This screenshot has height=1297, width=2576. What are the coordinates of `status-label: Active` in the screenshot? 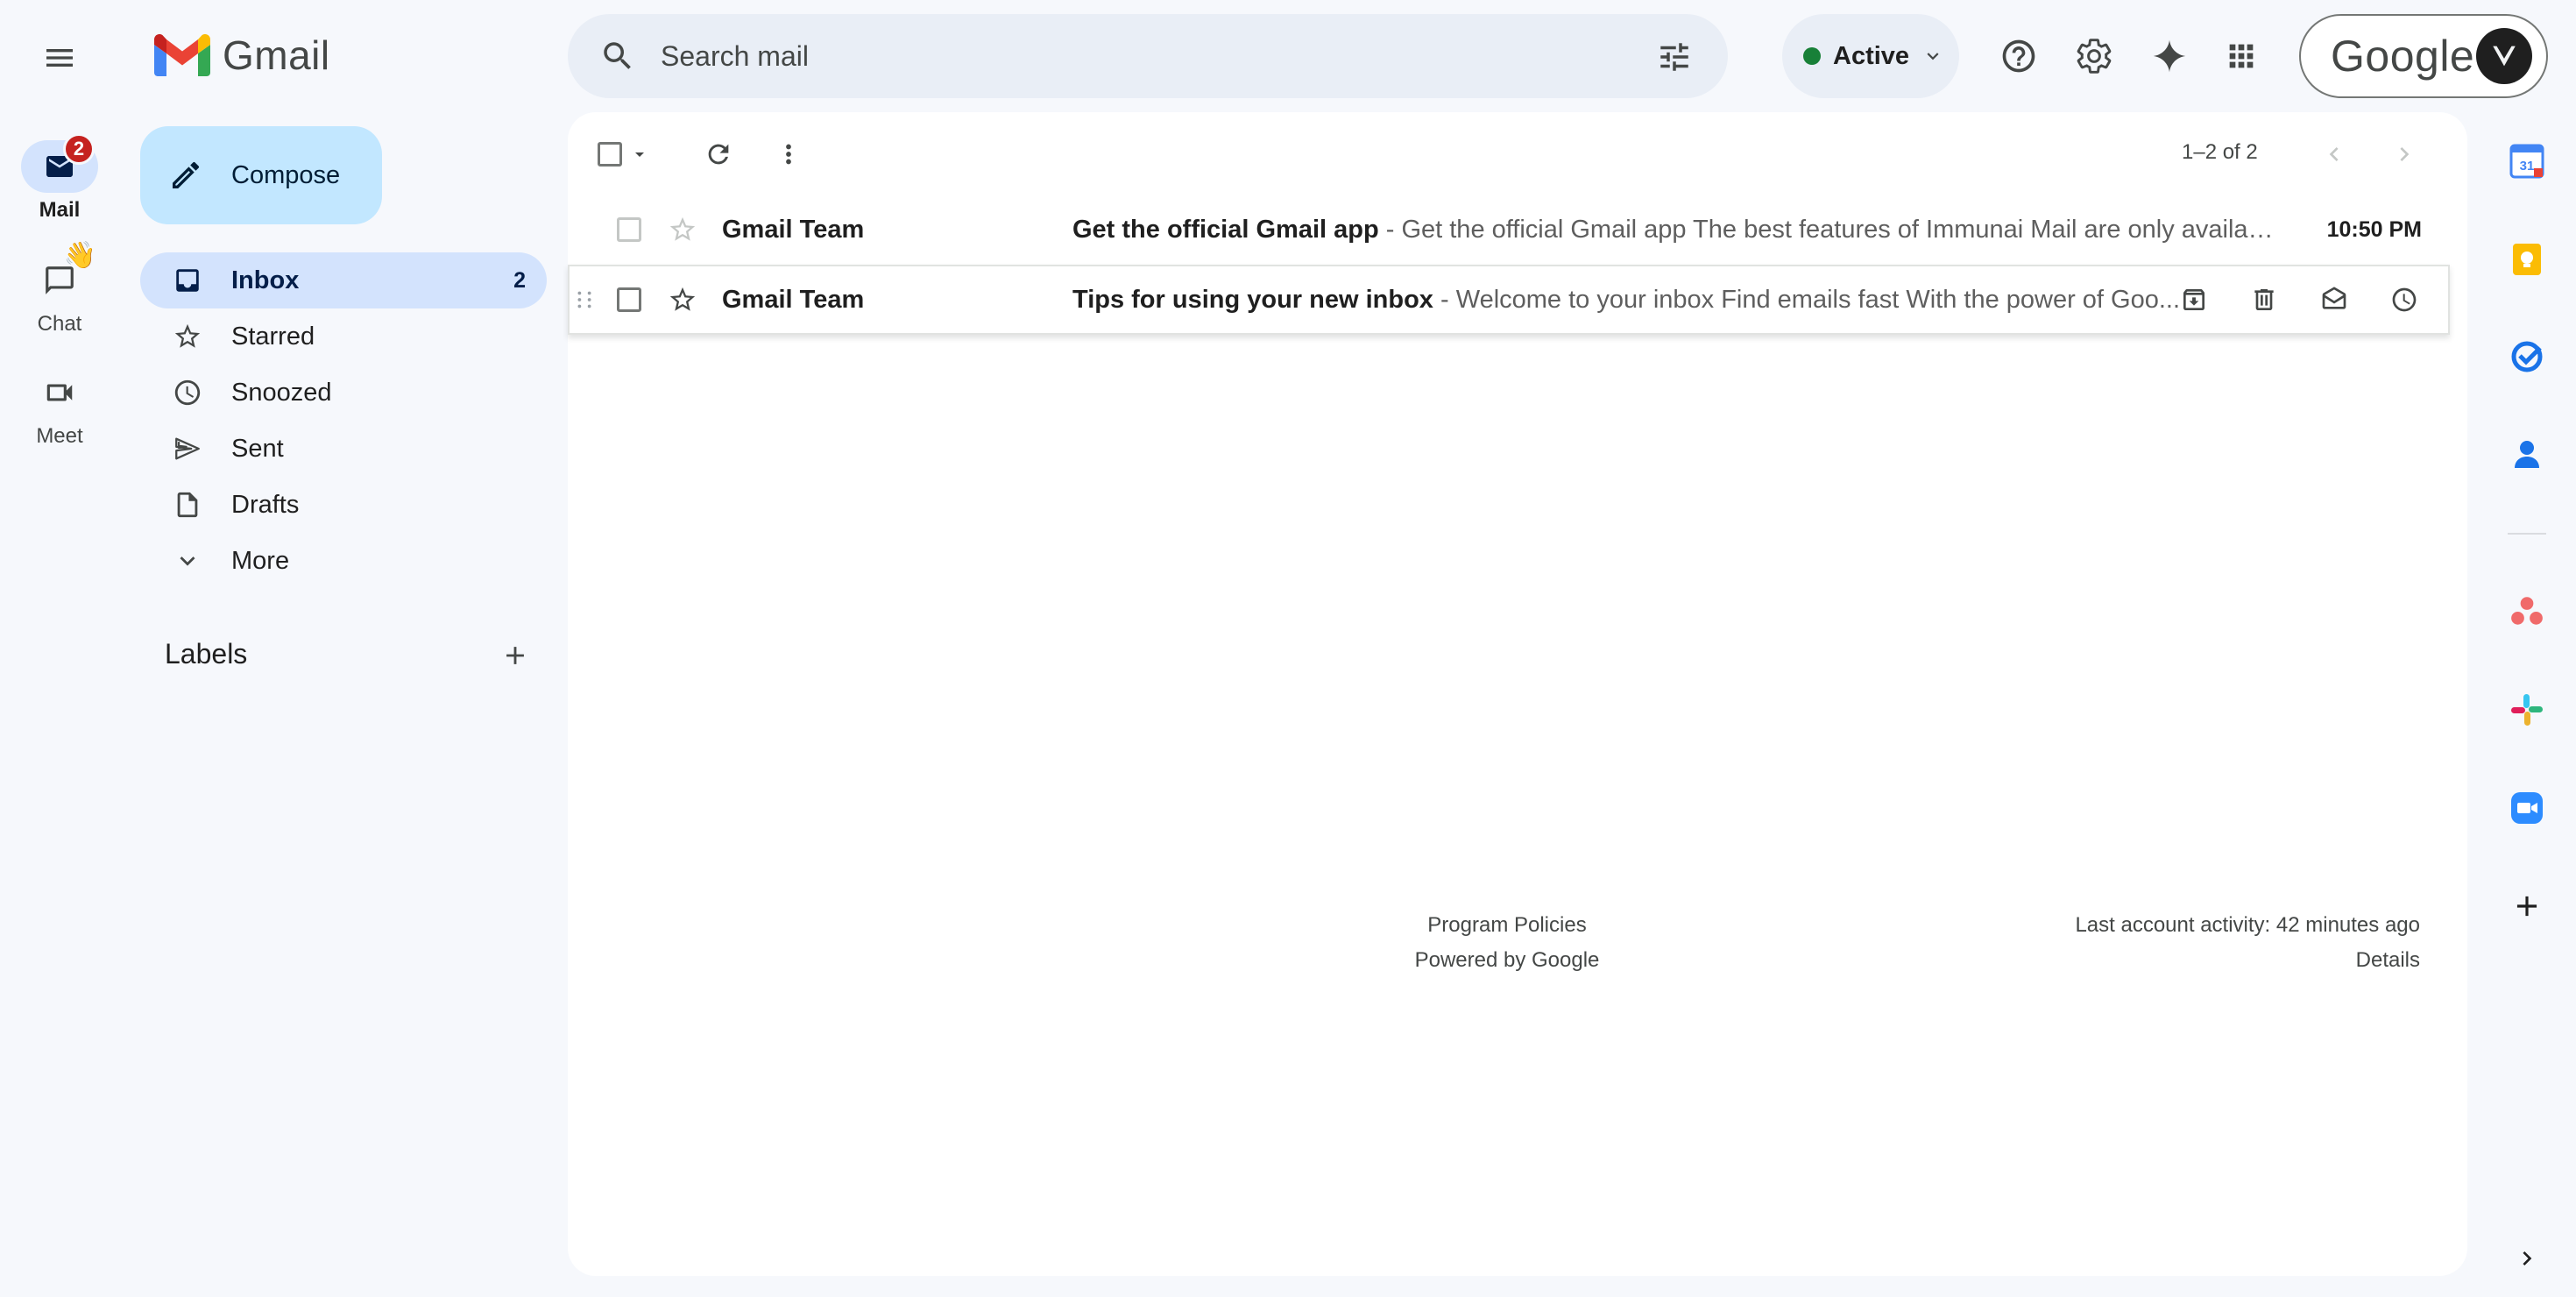 It's located at (1871, 55).